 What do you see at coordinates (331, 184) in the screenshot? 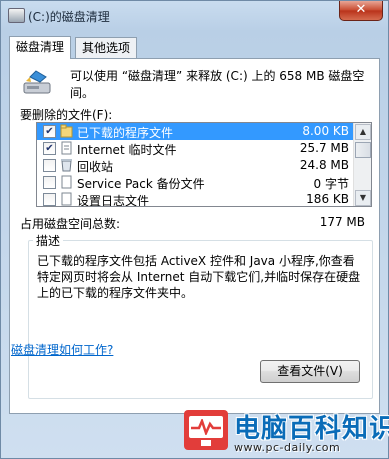
I see `file-size: 0 字节` at bounding box center [331, 184].